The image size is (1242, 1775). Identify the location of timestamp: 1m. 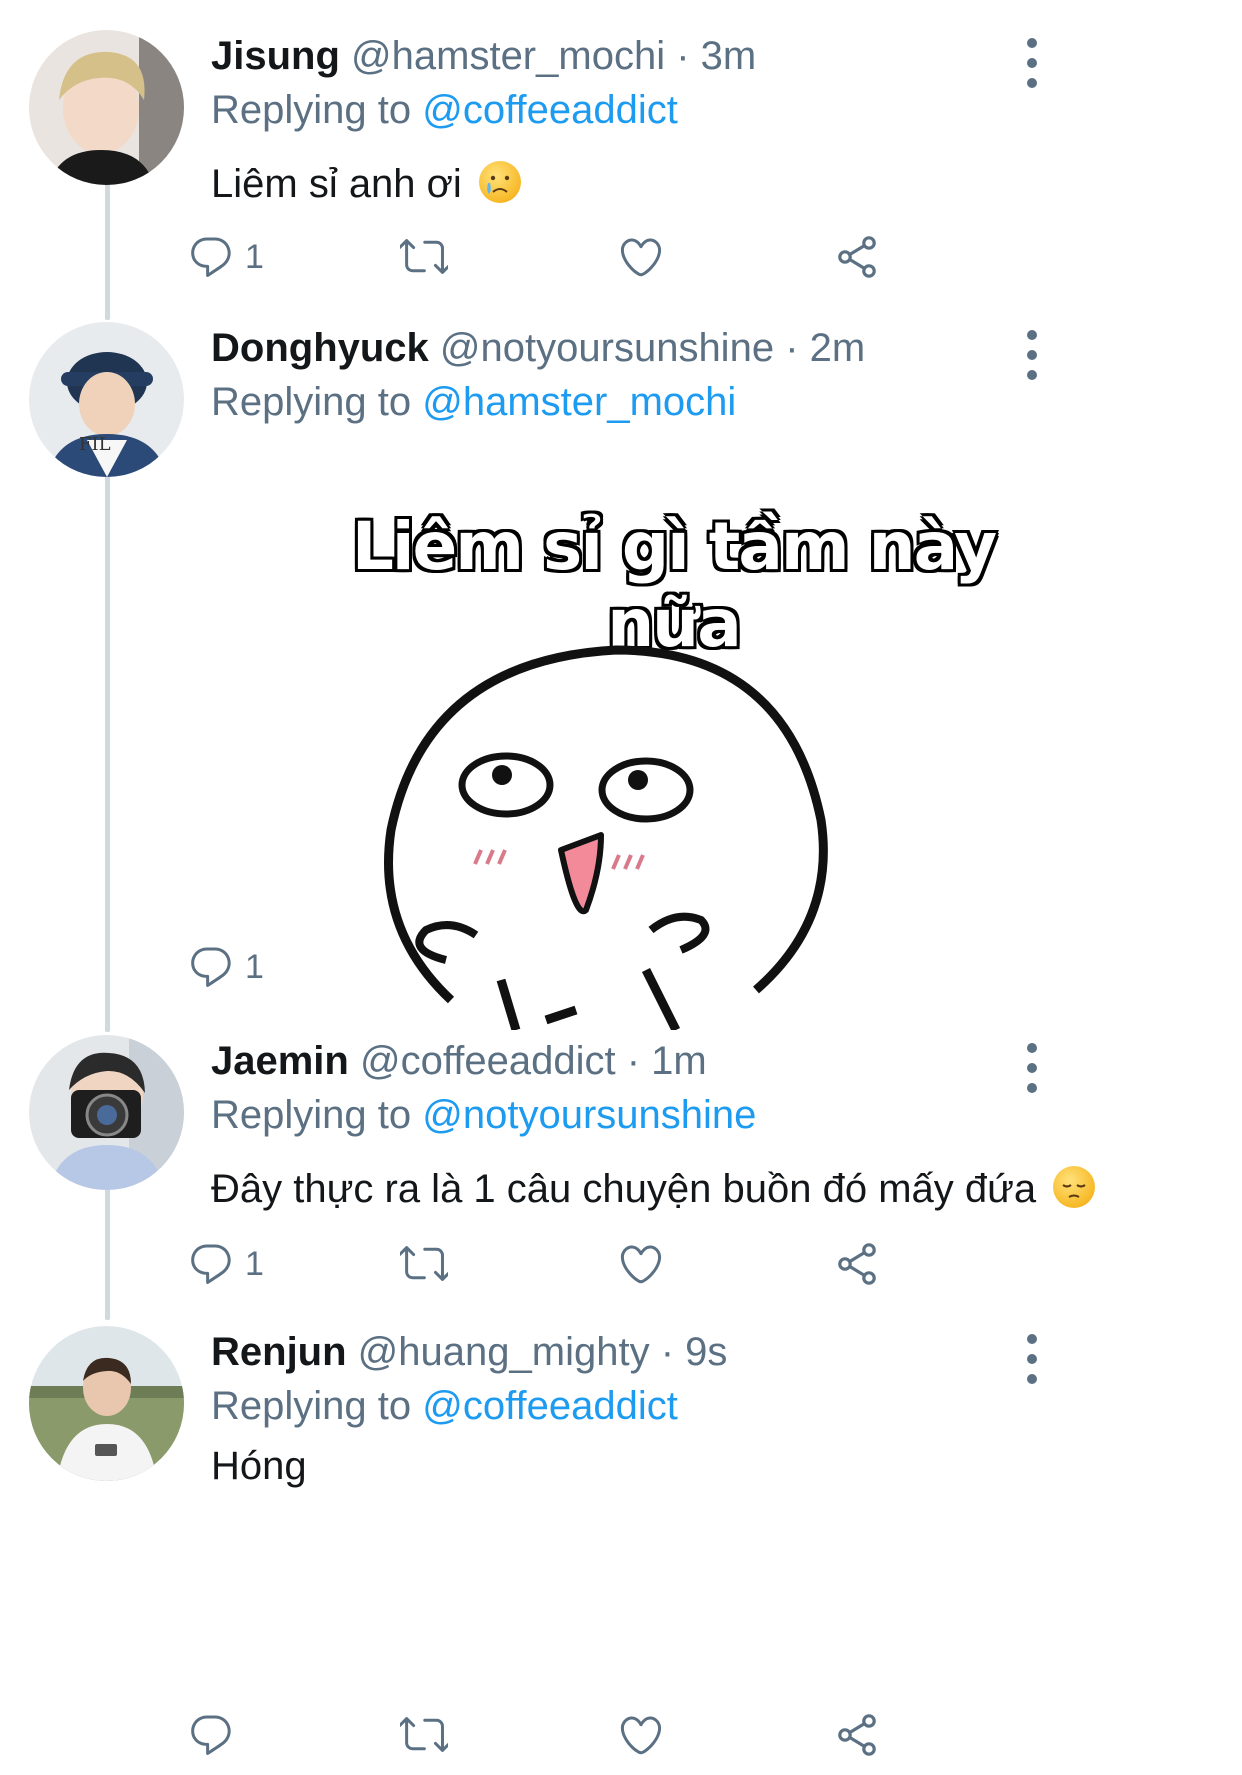
(679, 1061).